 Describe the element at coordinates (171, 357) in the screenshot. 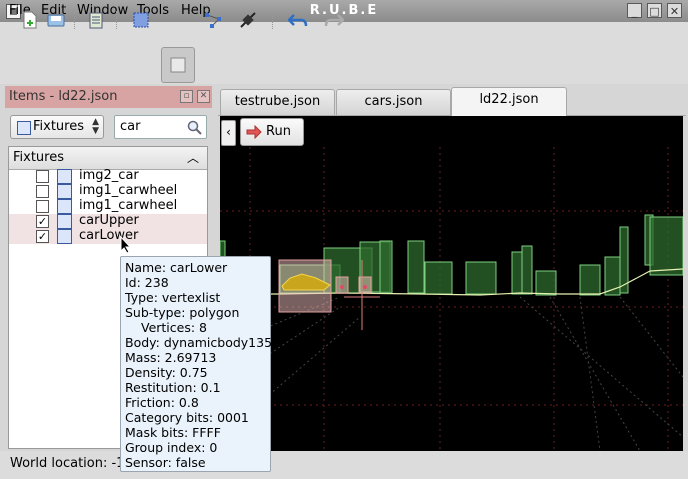

I see `tooltip-line: Mass: 2.69713` at that location.